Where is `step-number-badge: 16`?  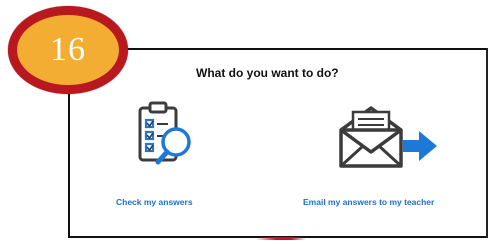
step-number-badge: 16 is located at coordinates (68, 50).